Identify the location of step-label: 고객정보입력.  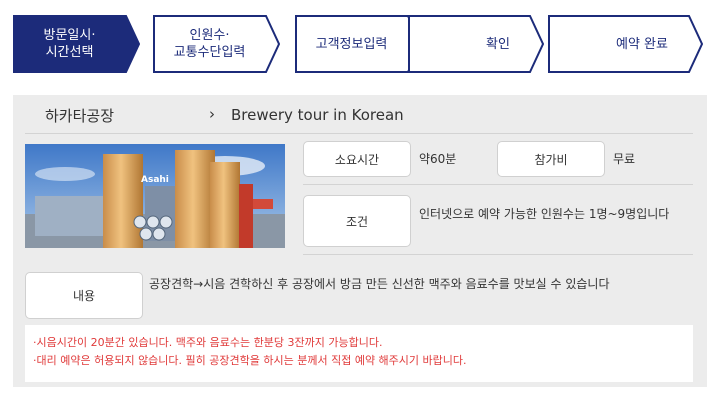
(351, 44).